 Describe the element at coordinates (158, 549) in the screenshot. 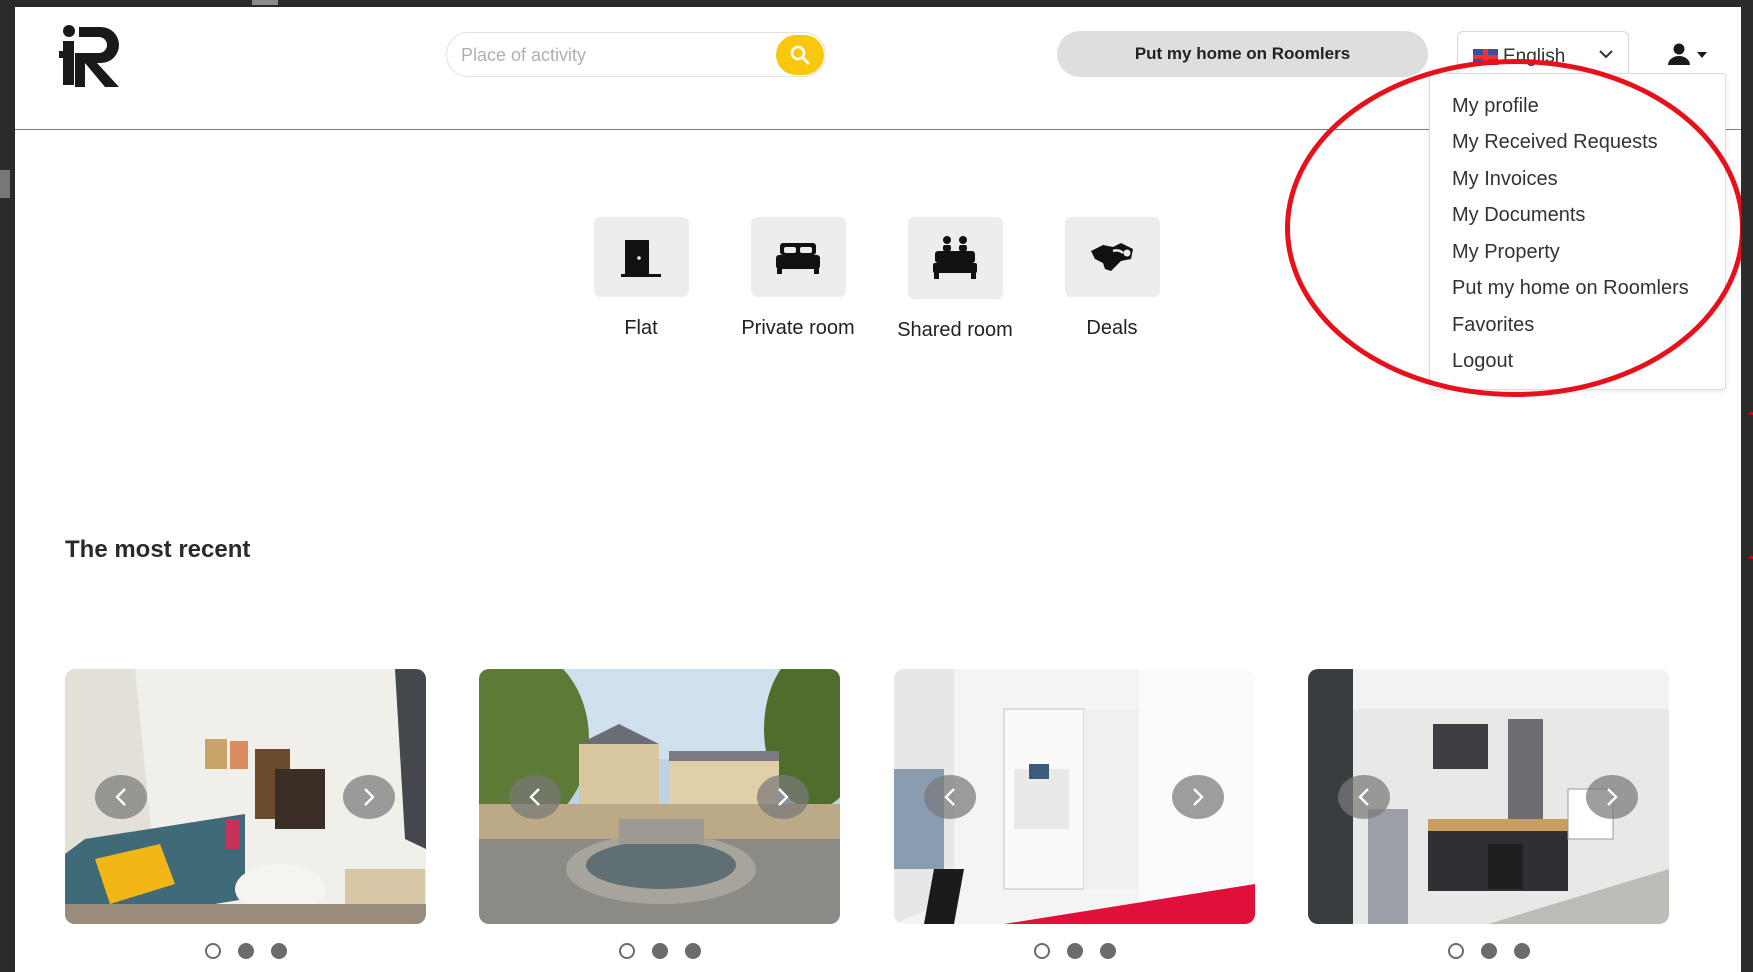

I see `section-title: The most recent` at that location.